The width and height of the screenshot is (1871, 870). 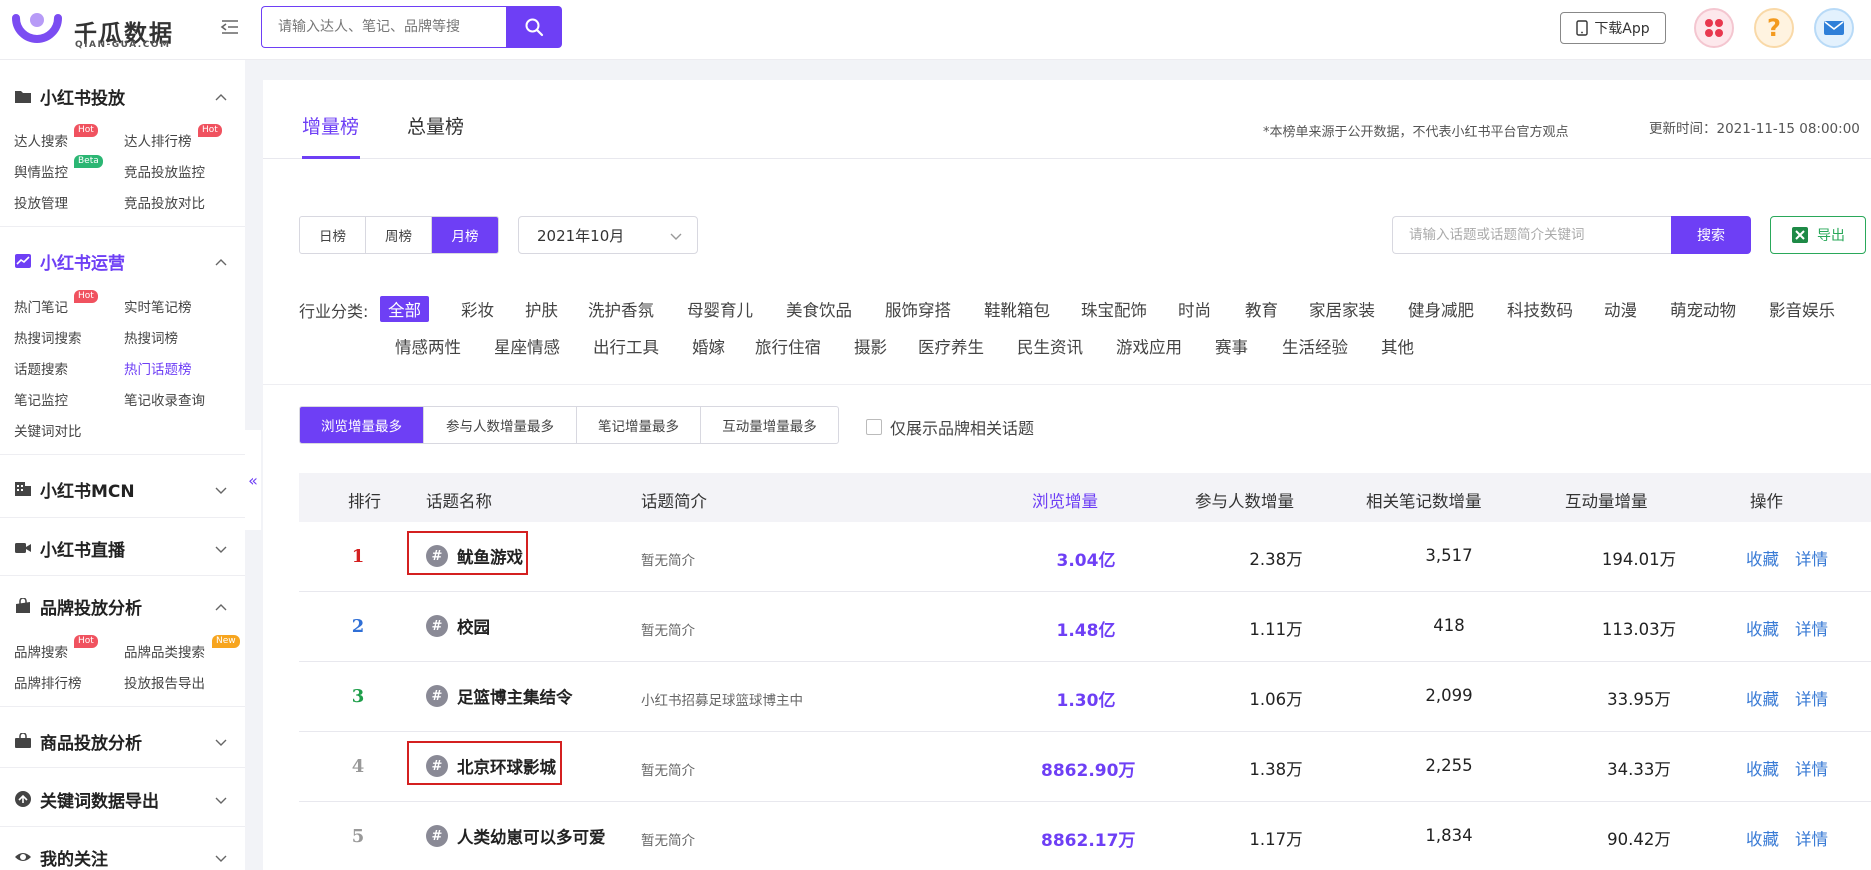 What do you see at coordinates (1613, 28) in the screenshot?
I see `download-app-button: 下载App` at bounding box center [1613, 28].